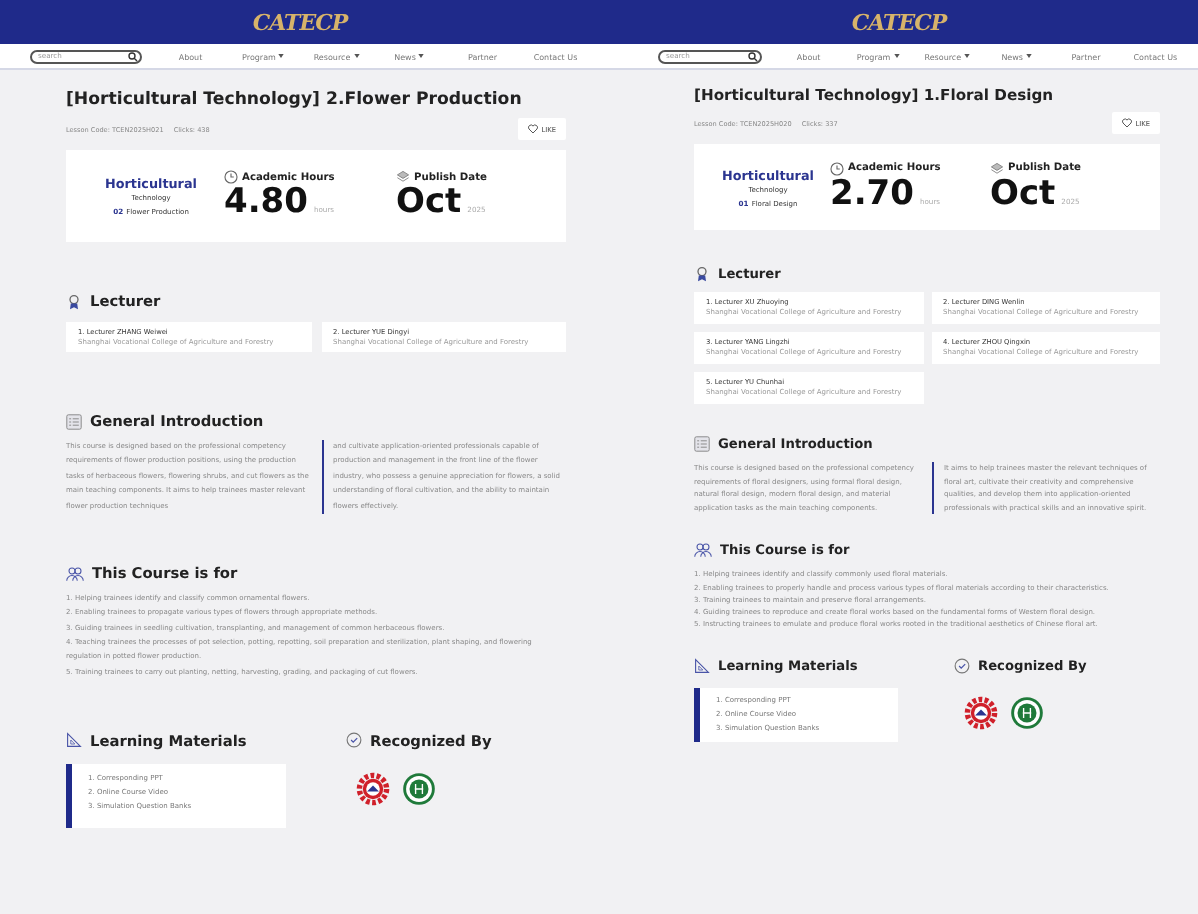 This screenshot has width=1198, height=914. What do you see at coordinates (872, 194) in the screenshot?
I see `stat-value: 2.70` at bounding box center [872, 194].